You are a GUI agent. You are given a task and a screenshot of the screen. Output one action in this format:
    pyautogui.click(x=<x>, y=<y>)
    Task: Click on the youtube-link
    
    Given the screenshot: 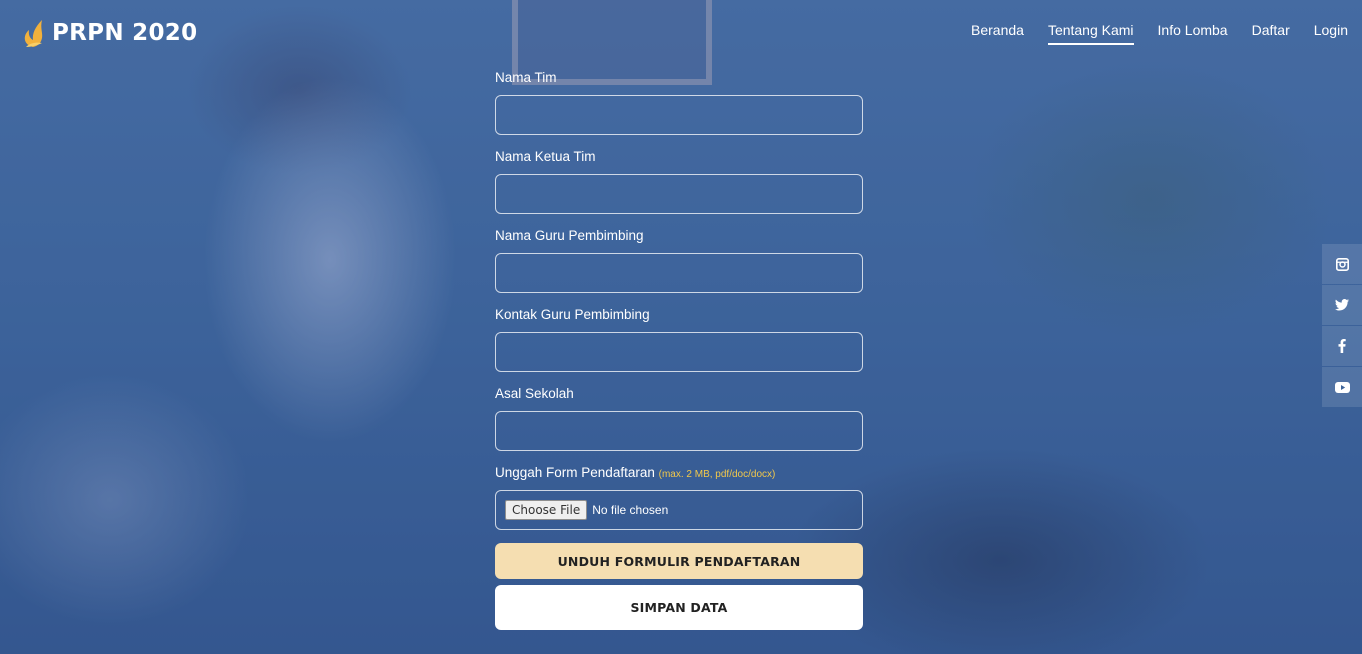 What is the action you would take?
    pyautogui.click(x=1342, y=387)
    